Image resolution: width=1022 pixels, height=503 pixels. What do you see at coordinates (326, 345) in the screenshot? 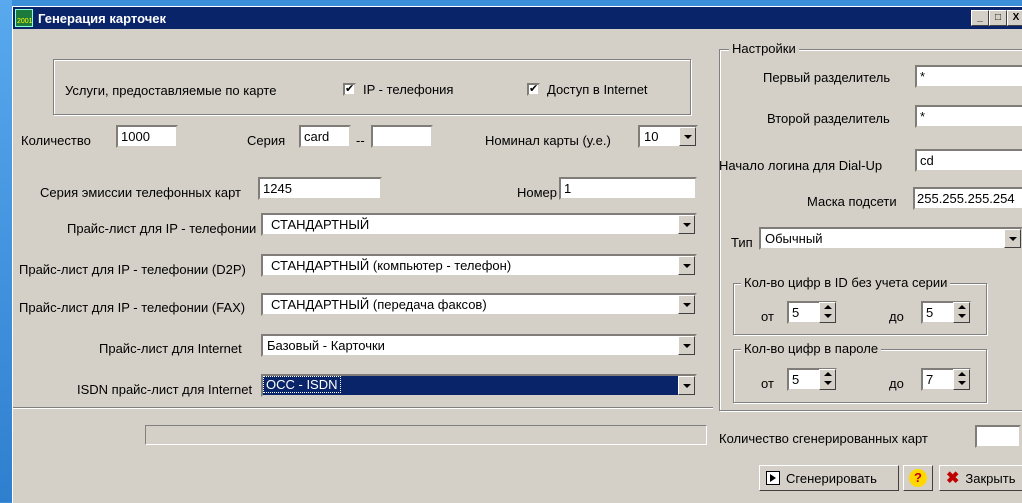
I see `pricelist-internet-value: Базовый - Карточки` at bounding box center [326, 345].